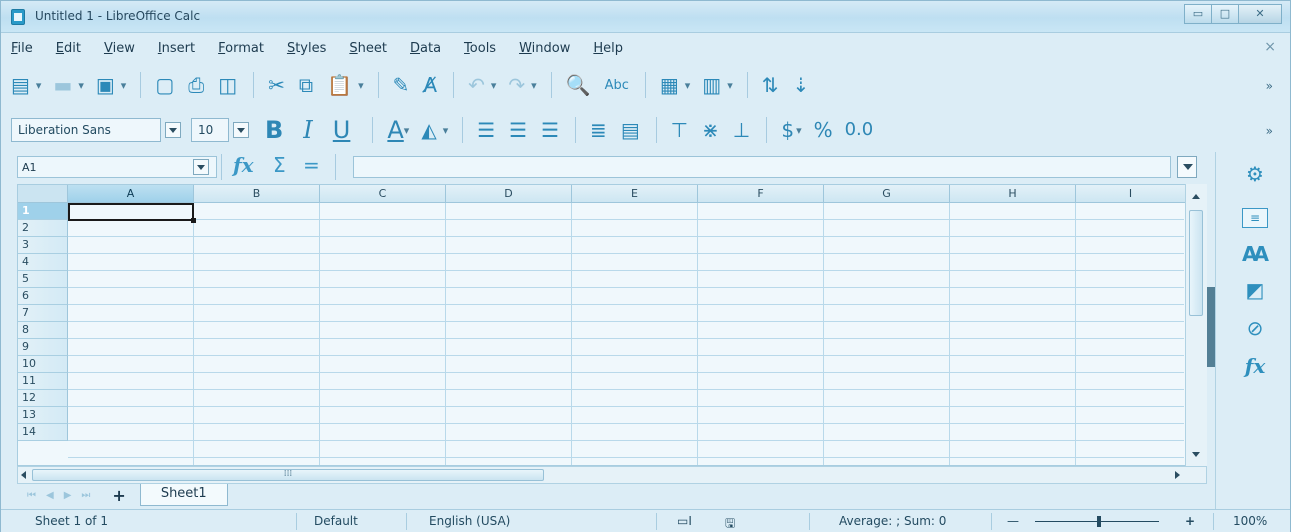  Describe the element at coordinates (306, 48) in the screenshot. I see `menu-styles: Styles` at that location.